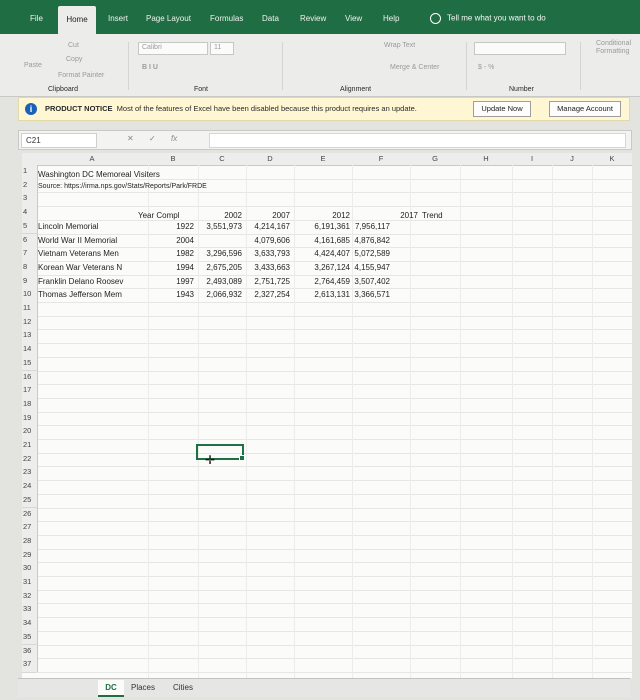 Image resolution: width=640 pixels, height=700 pixels. I want to click on column-header: E, so click(323, 159).